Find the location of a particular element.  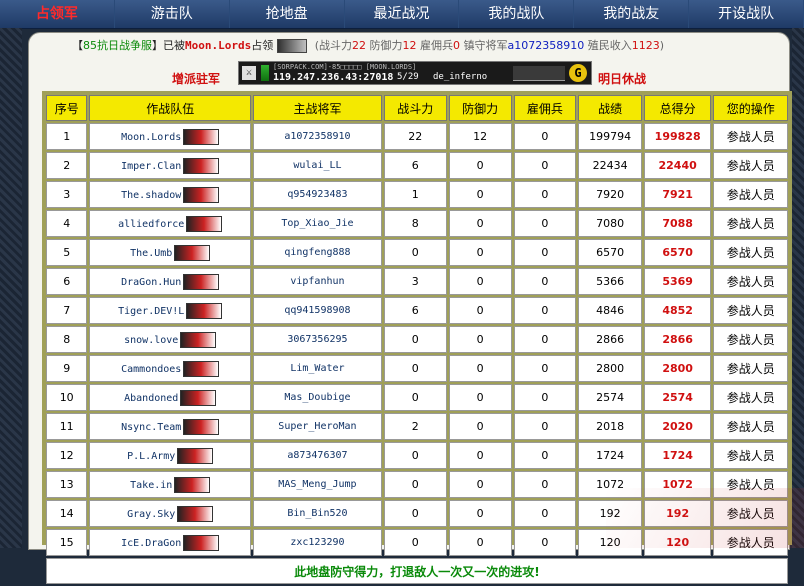

cell-record: 1072 is located at coordinates (610, 484).